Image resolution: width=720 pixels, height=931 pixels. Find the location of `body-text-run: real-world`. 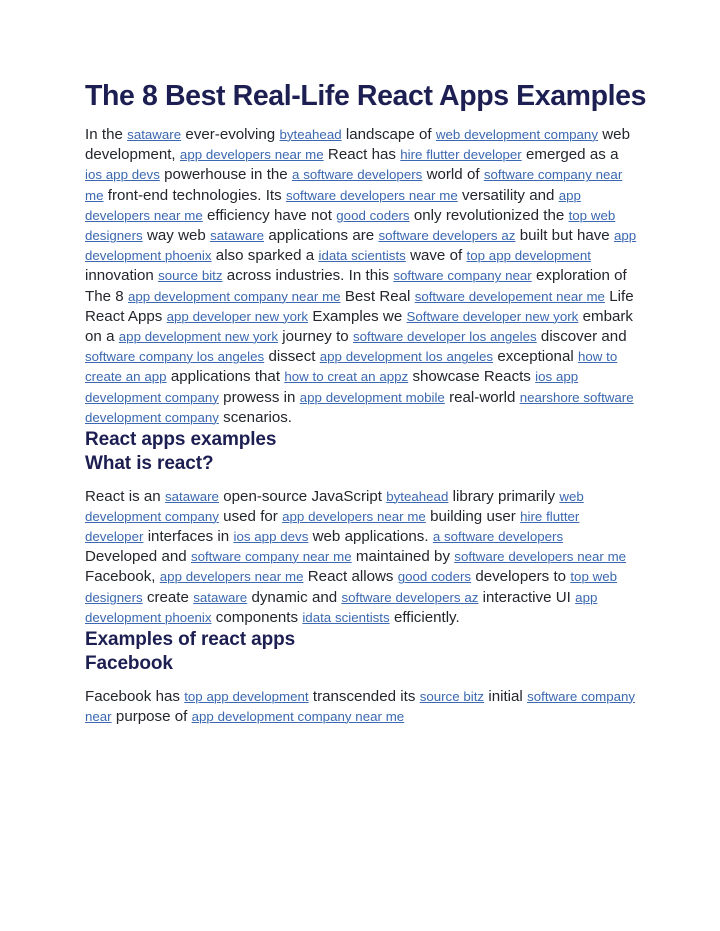

body-text-run: real-world is located at coordinates (482, 397).